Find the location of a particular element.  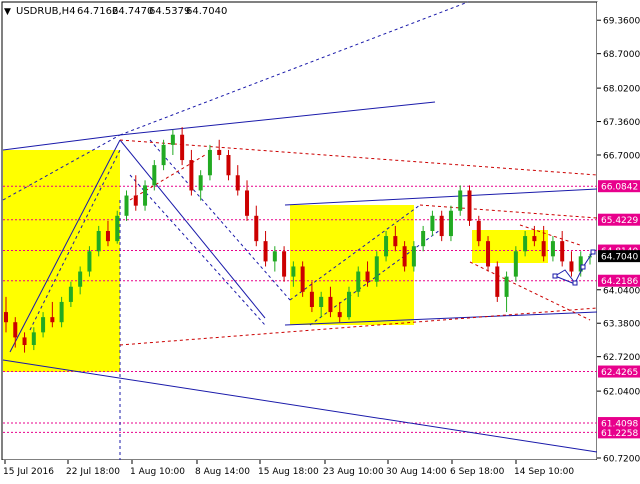

time-tick-label: 30 Aug 14:00 is located at coordinates (416, 472).